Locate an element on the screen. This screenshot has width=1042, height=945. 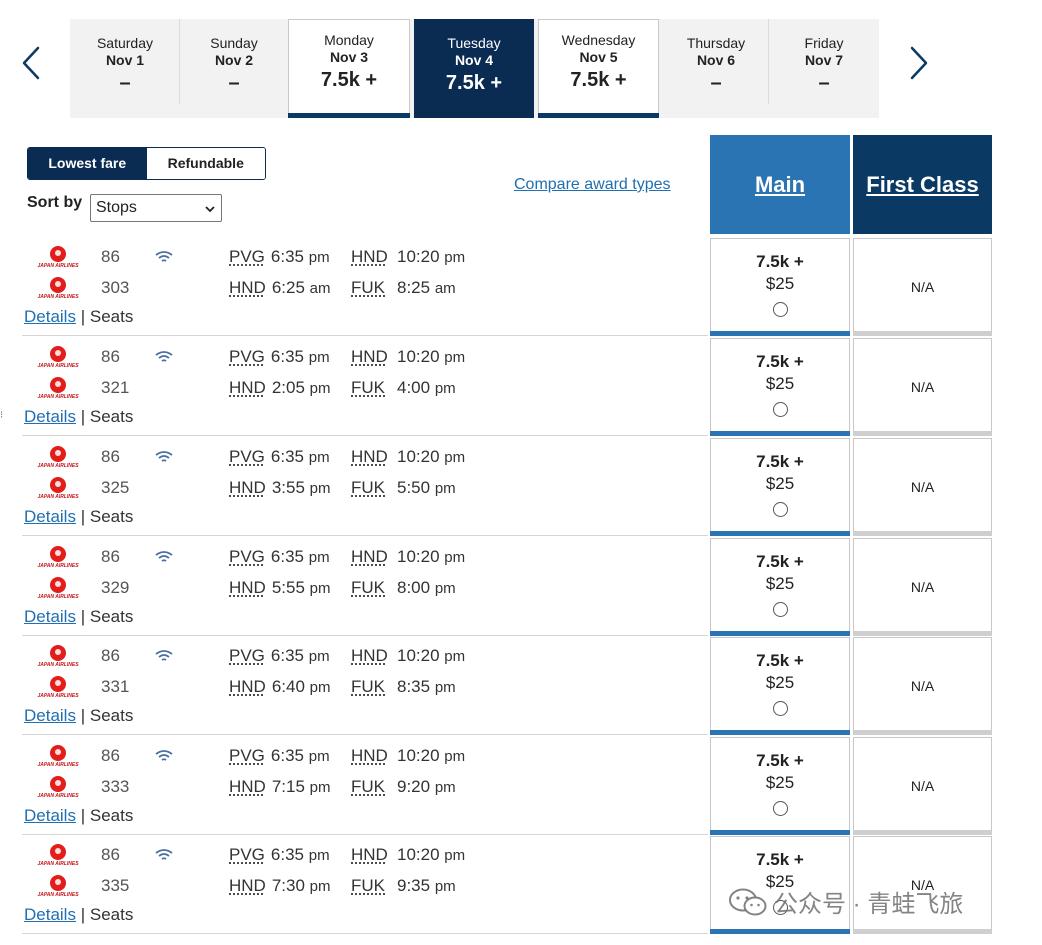
flight-segment: HND 7:30 pm FUK 9:35 pm is located at coordinates (342, 886).